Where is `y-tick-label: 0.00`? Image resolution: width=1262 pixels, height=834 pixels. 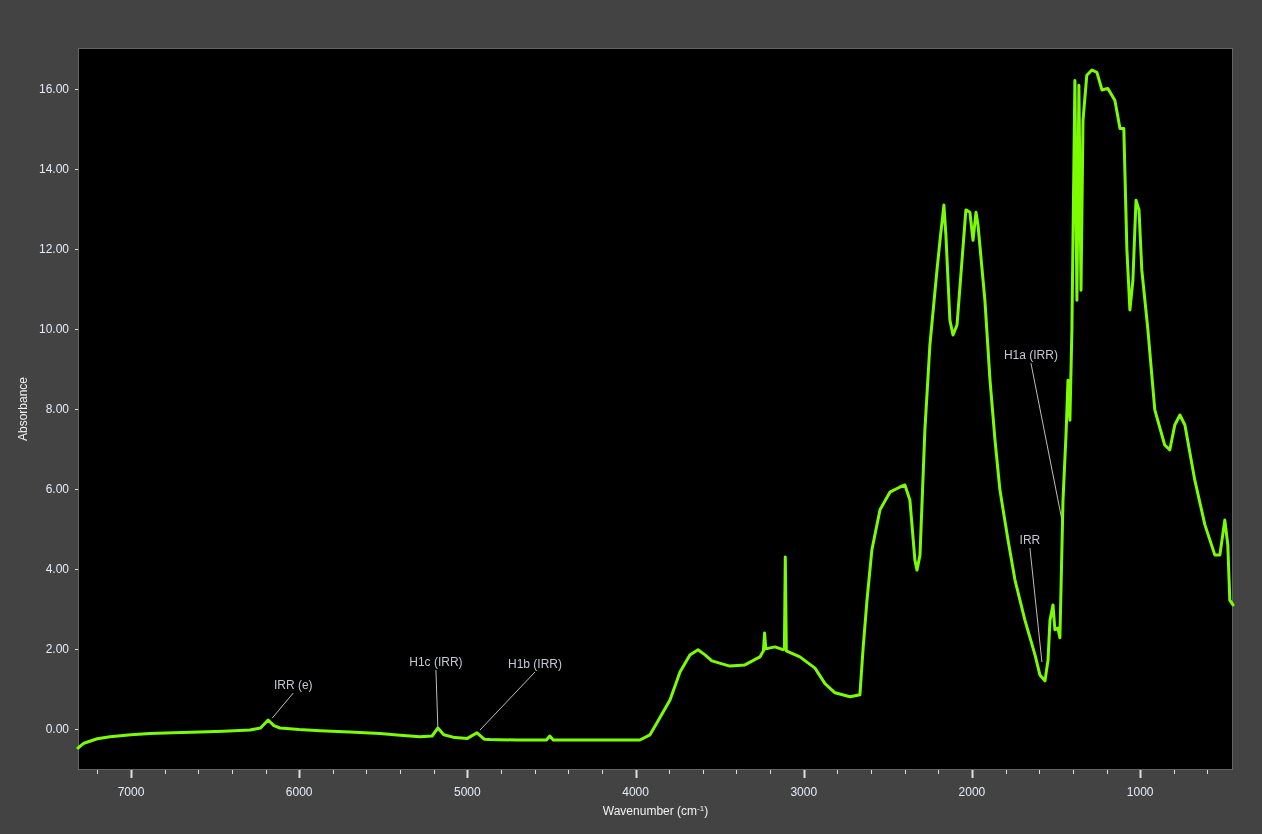 y-tick-label: 0.00 is located at coordinates (57, 728).